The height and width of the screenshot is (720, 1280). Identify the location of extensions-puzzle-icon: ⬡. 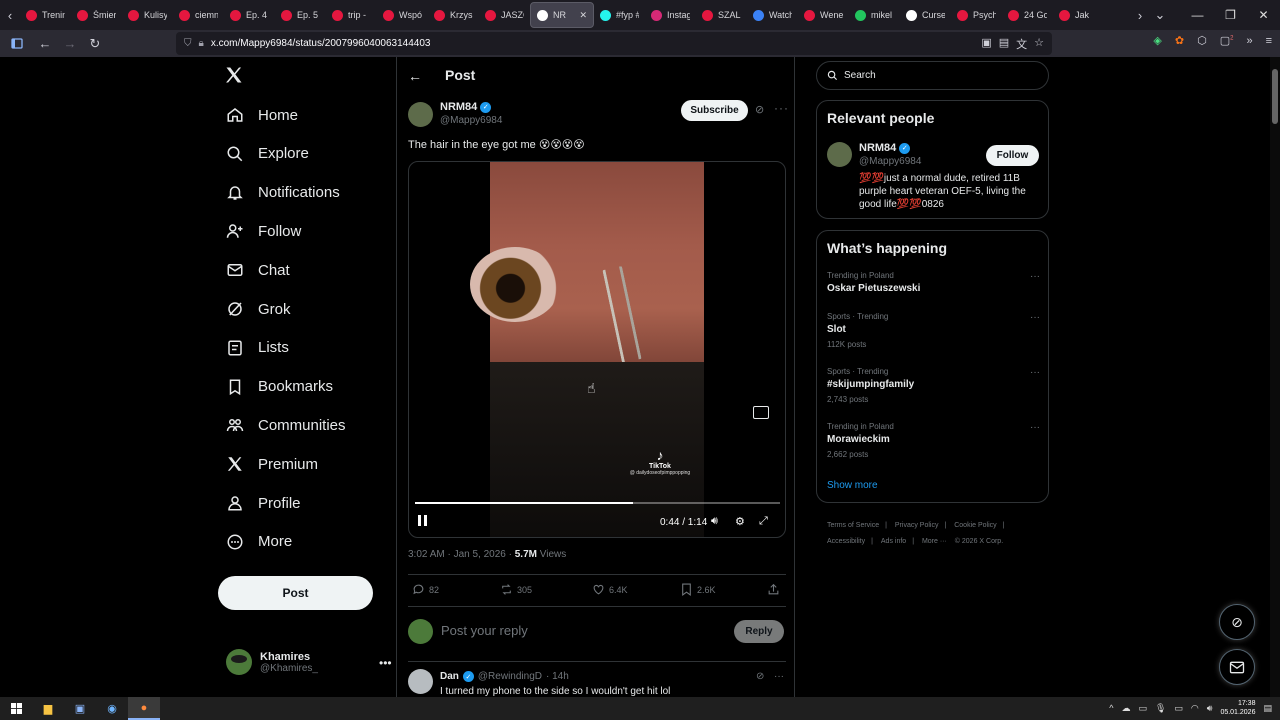
(1202, 40).